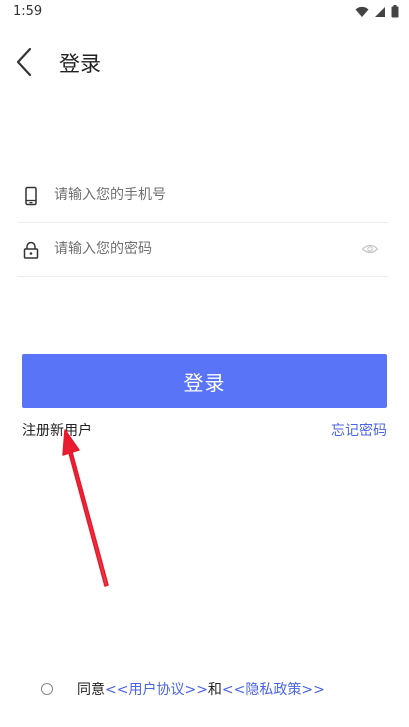 This screenshot has width=409, height=727. What do you see at coordinates (214, 690) in the screenshot?
I see `agree-conjunction: 和` at bounding box center [214, 690].